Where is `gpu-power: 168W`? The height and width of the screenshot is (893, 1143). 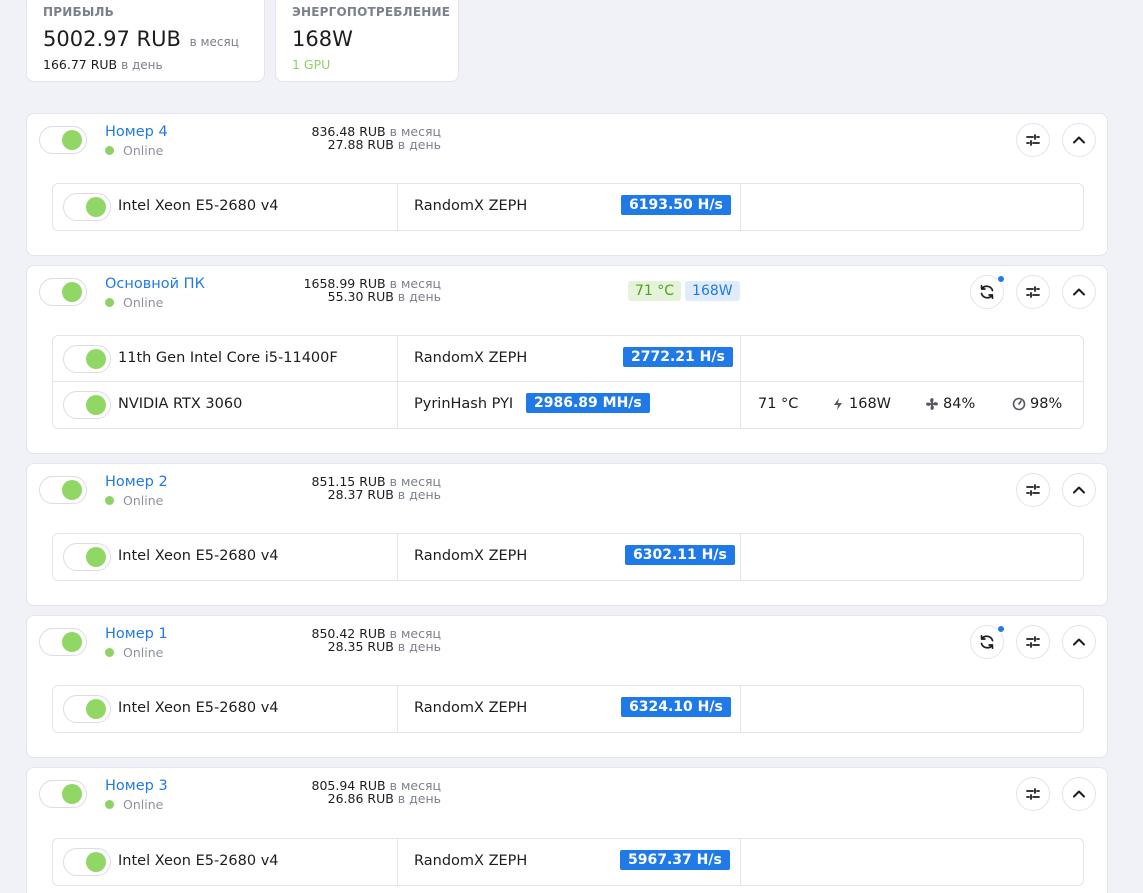
gpu-power: 168W is located at coordinates (861, 404).